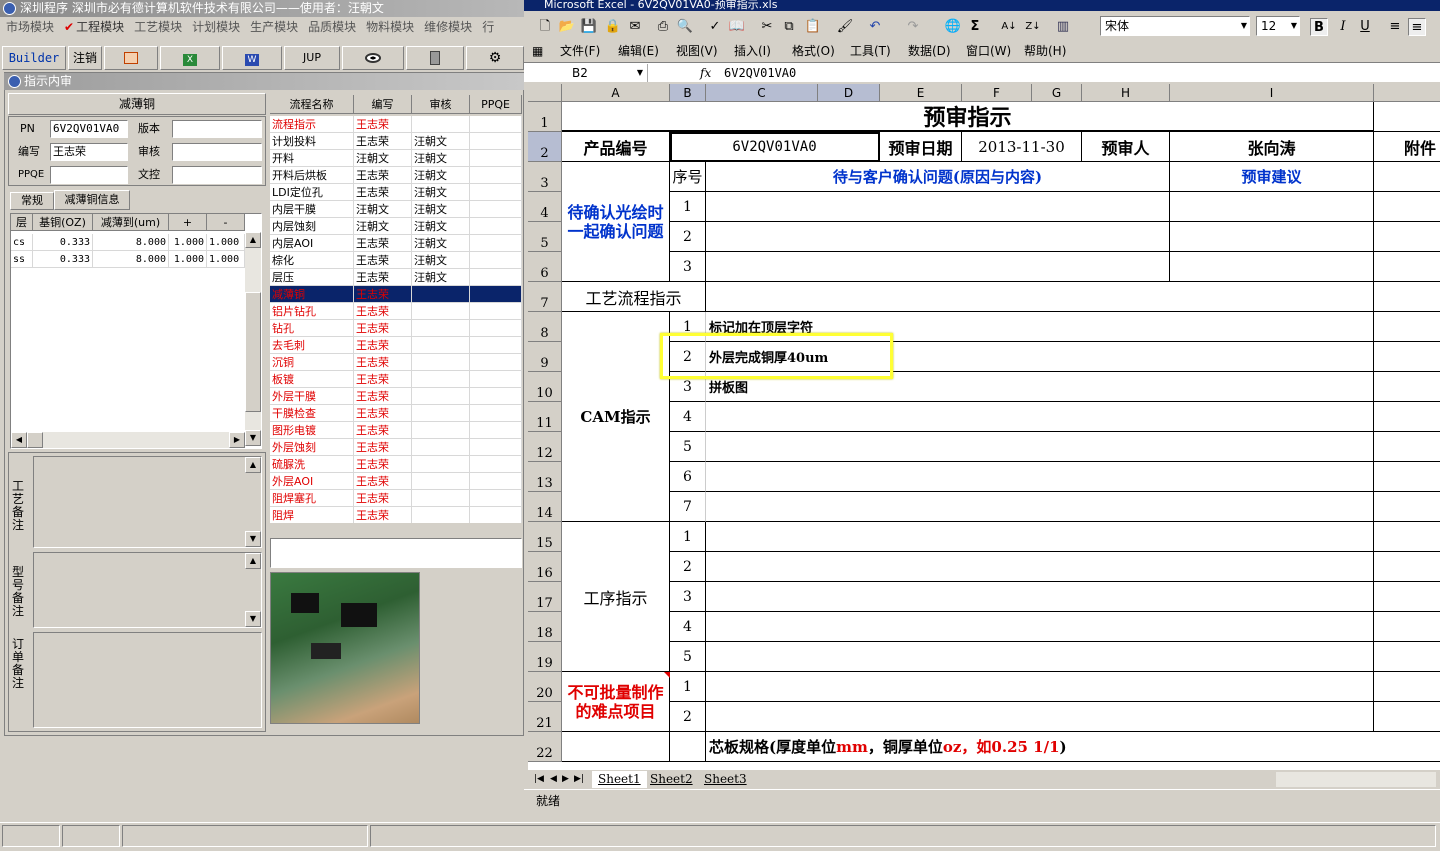  Describe the element at coordinates (545, 207) in the screenshot. I see `row-header-4: 4` at that location.